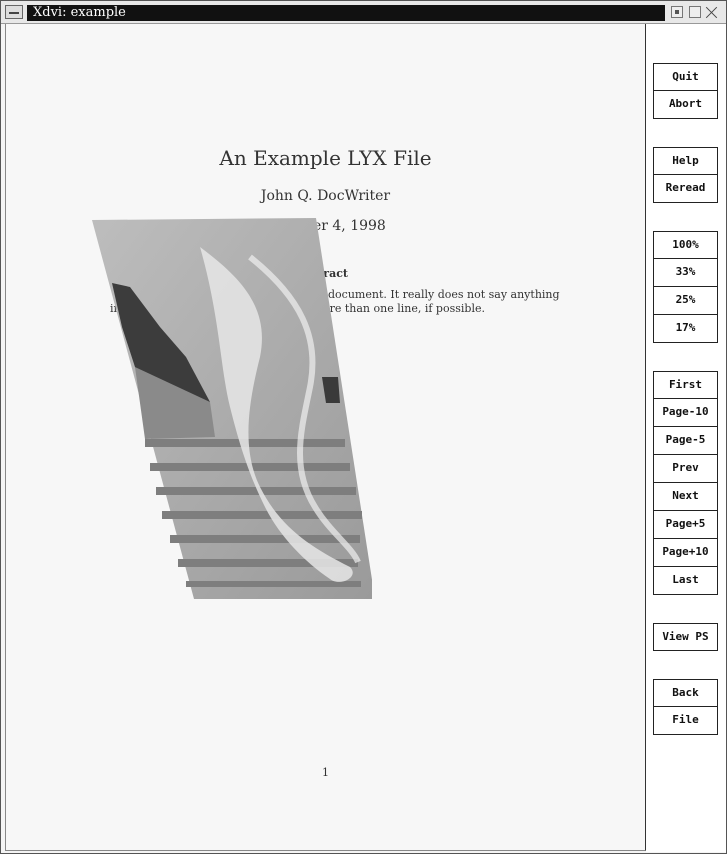  I want to click on window-menu-icon, so click(14, 12).